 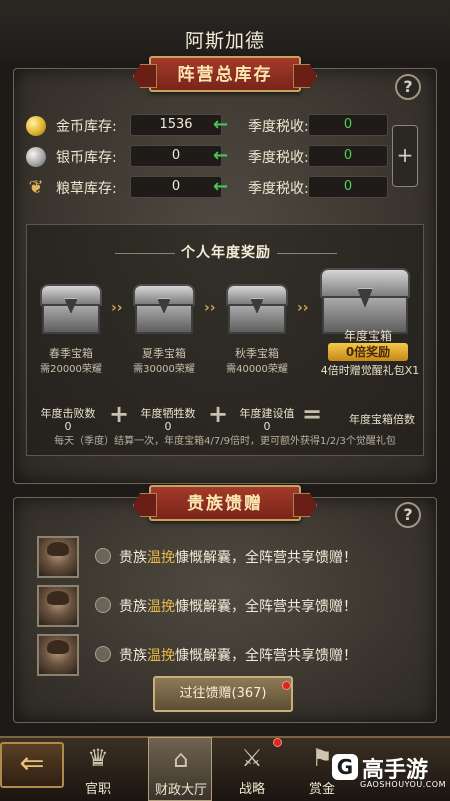 What do you see at coordinates (251, 789) in the screenshot?
I see `nav-label: 战略` at bounding box center [251, 789].